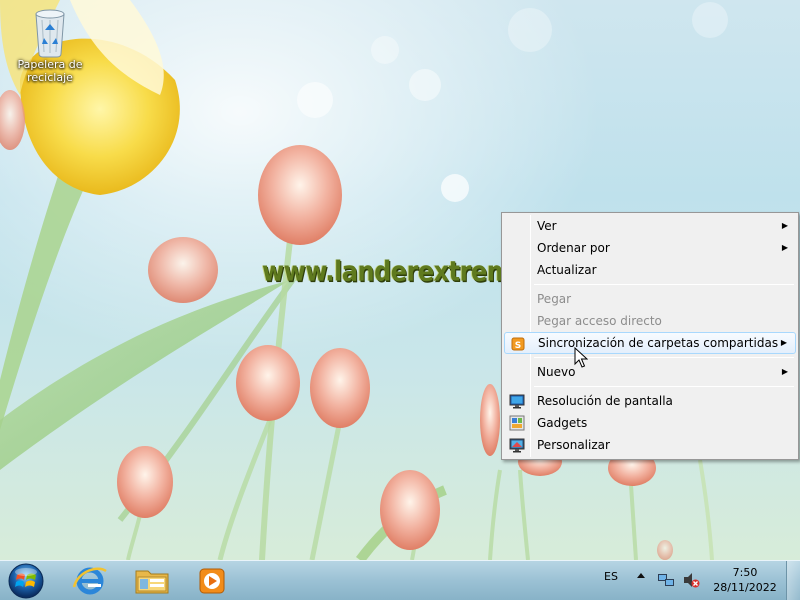  I want to click on clock-time: 7:50, so click(745, 572).